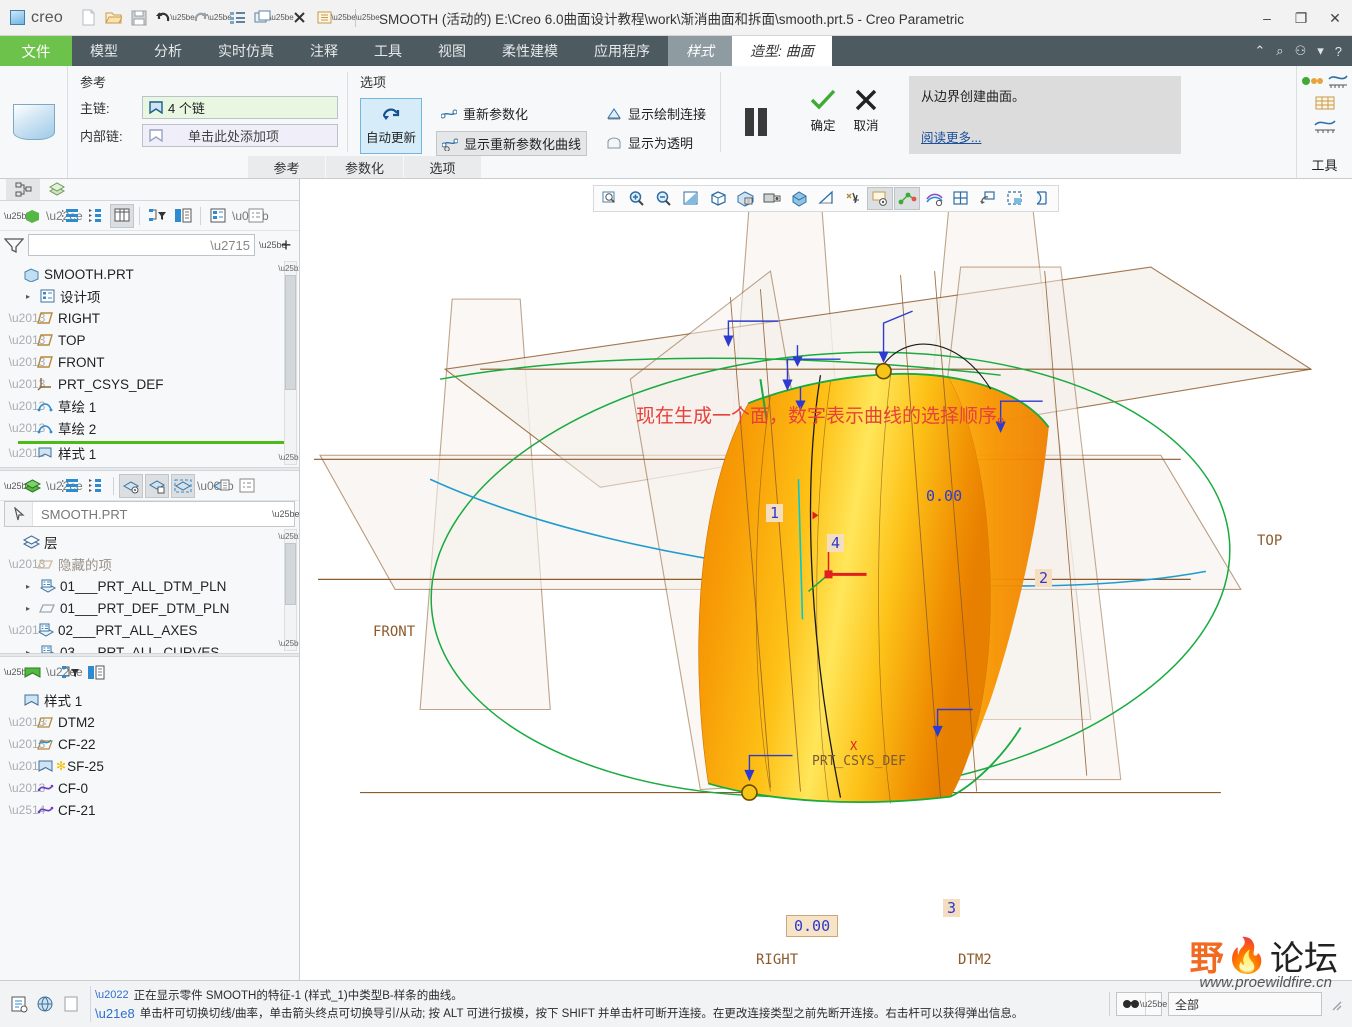 Image resolution: width=1352 pixels, height=1027 pixels. What do you see at coordinates (281, 18) in the screenshot?
I see `window-dropdown-caret: \u25be` at bounding box center [281, 18].